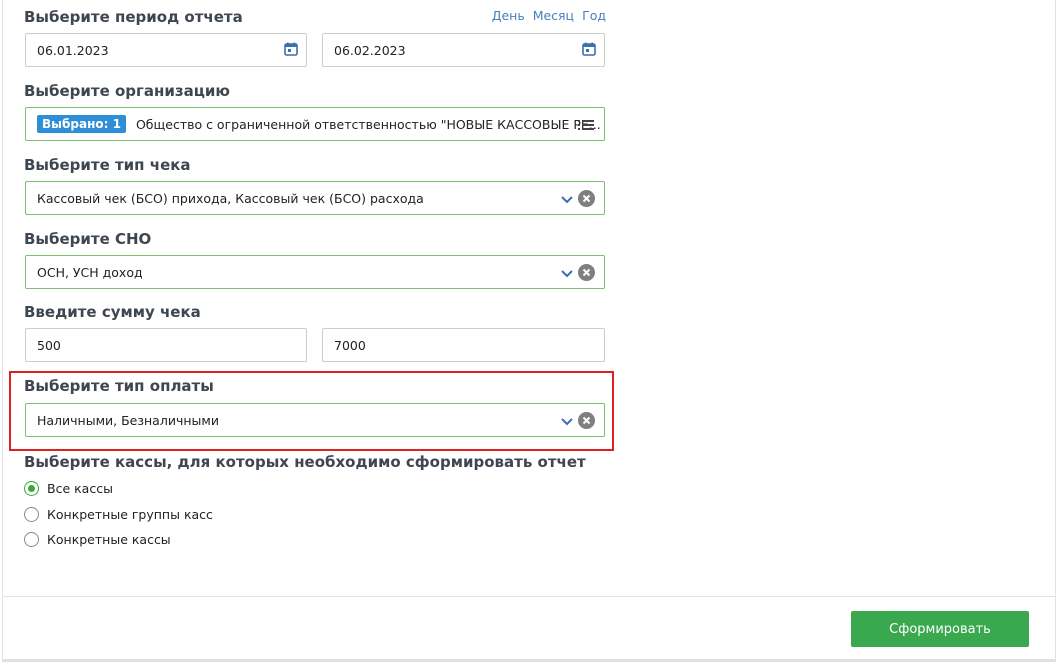 Image resolution: width=1058 pixels, height=664 pixels. Describe the element at coordinates (107, 165) in the screenshot. I see `receipt-type-label: Выберите тип чека` at that location.